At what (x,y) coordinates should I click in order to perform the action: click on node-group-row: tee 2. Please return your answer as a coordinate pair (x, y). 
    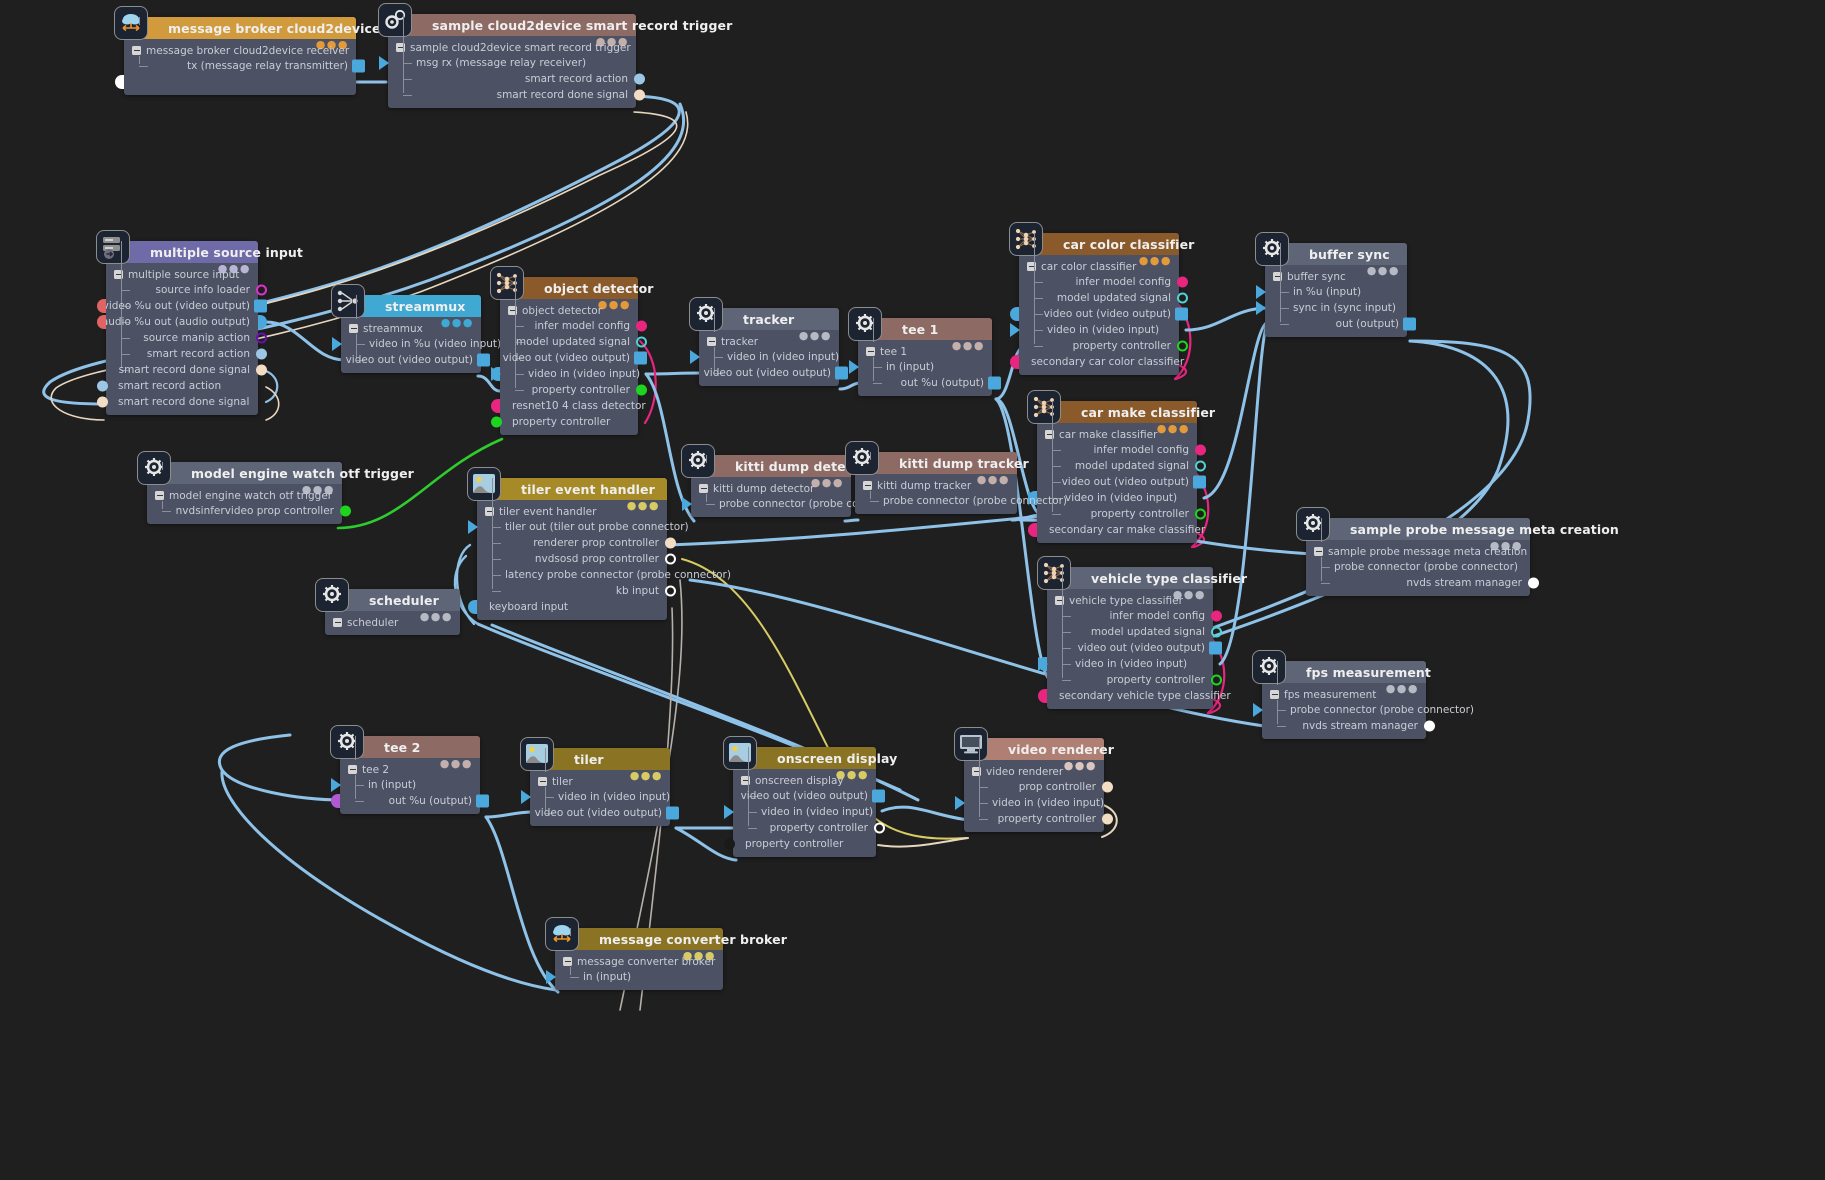
    Looking at the image, I should click on (410, 769).